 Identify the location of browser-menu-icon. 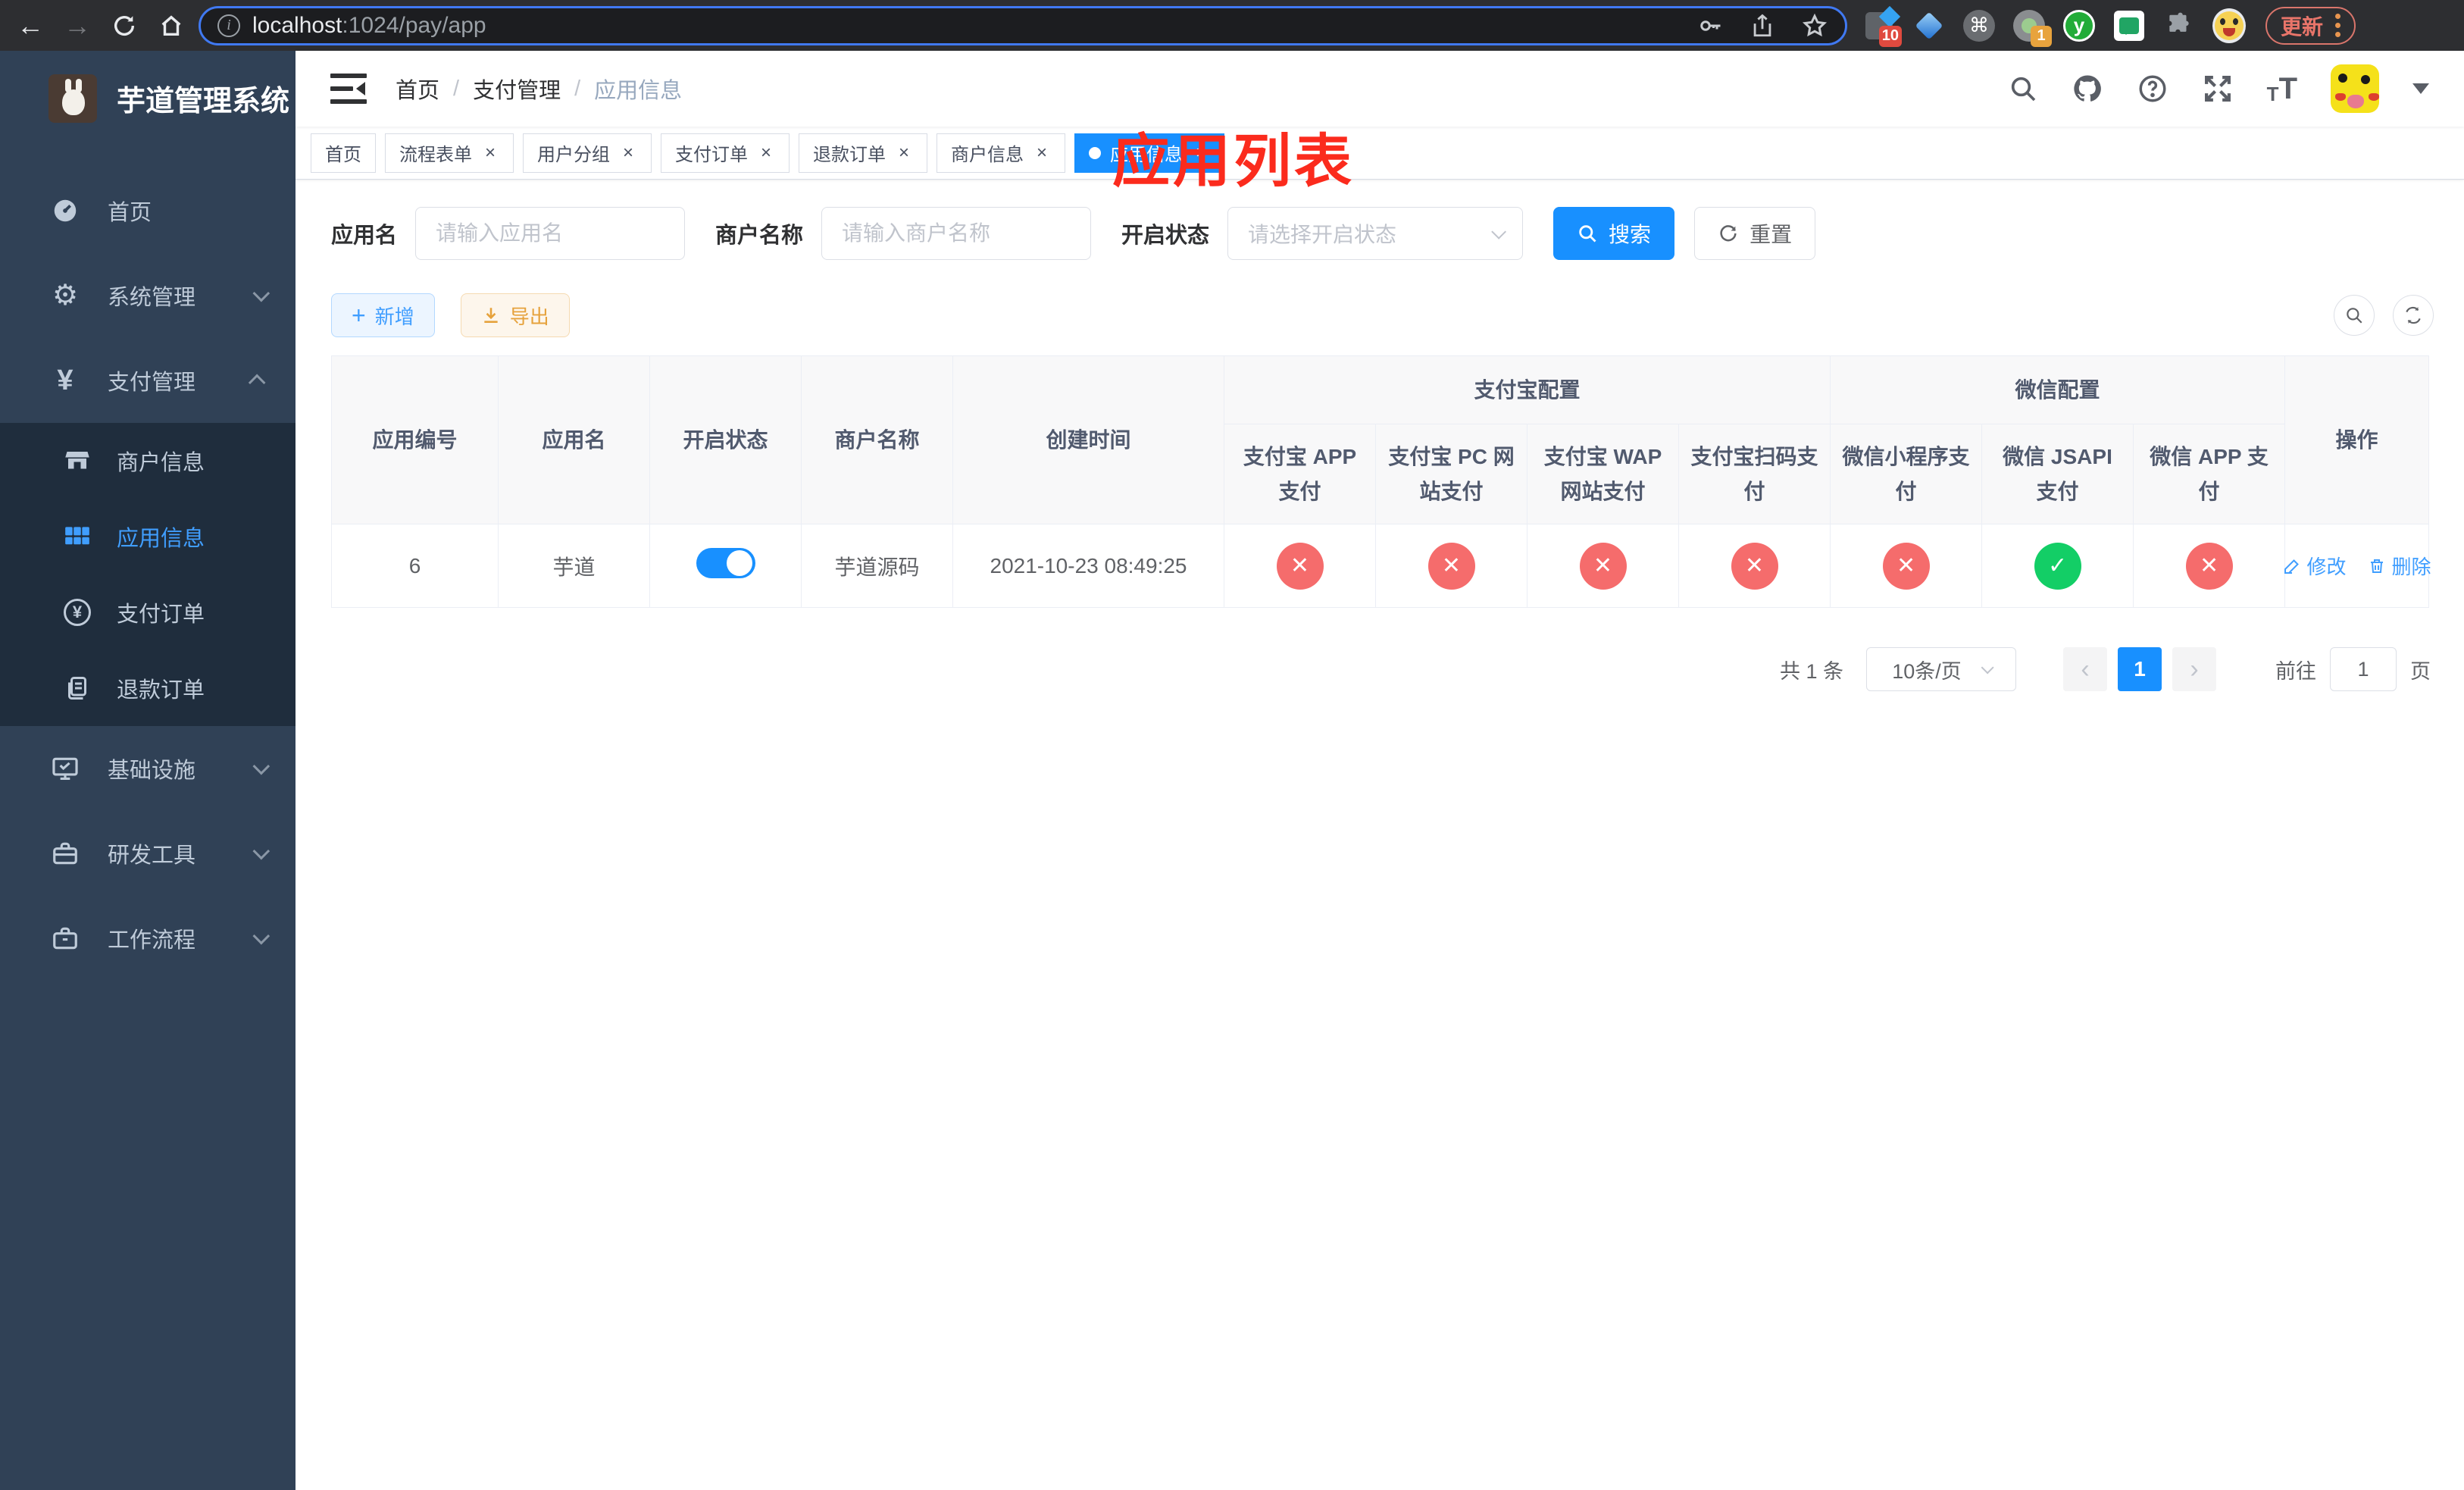
(2338, 26).